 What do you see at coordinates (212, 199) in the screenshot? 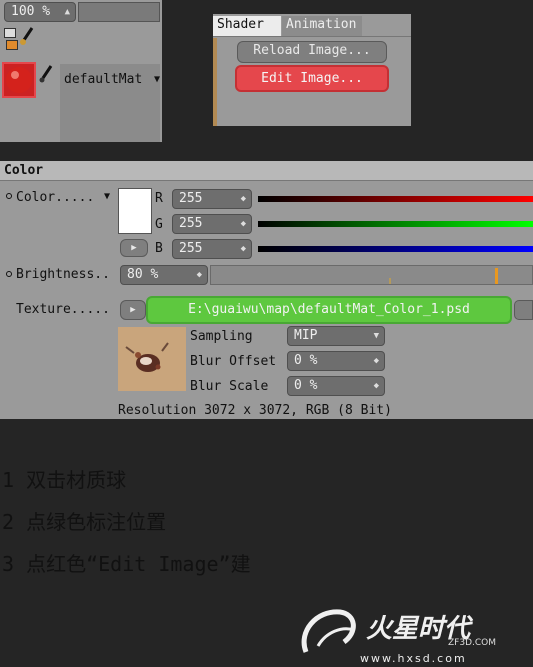
I see `r-value-field: 255 ◆` at bounding box center [212, 199].